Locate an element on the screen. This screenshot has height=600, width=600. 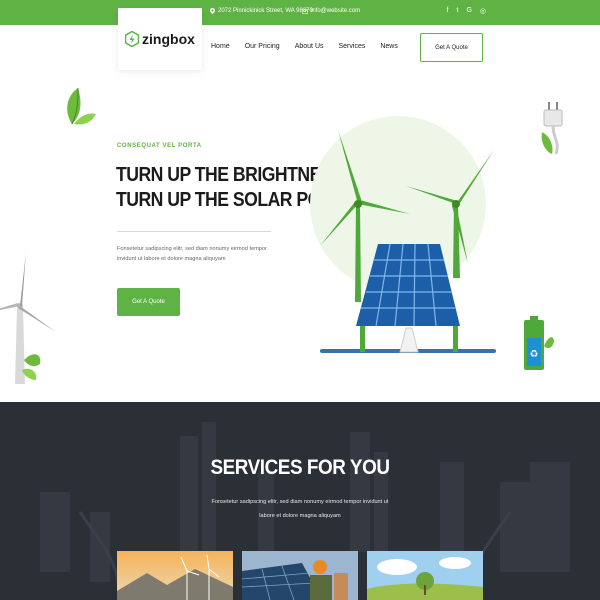
social-links: f t G ◎ is located at coordinates (466, 11).